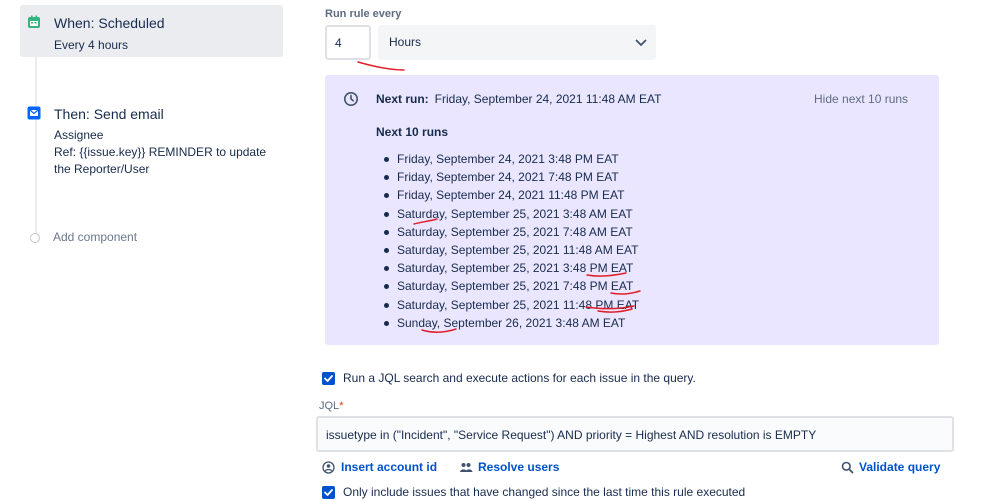 The image size is (998, 501). What do you see at coordinates (34, 113) in the screenshot?
I see `mail-icon` at bounding box center [34, 113].